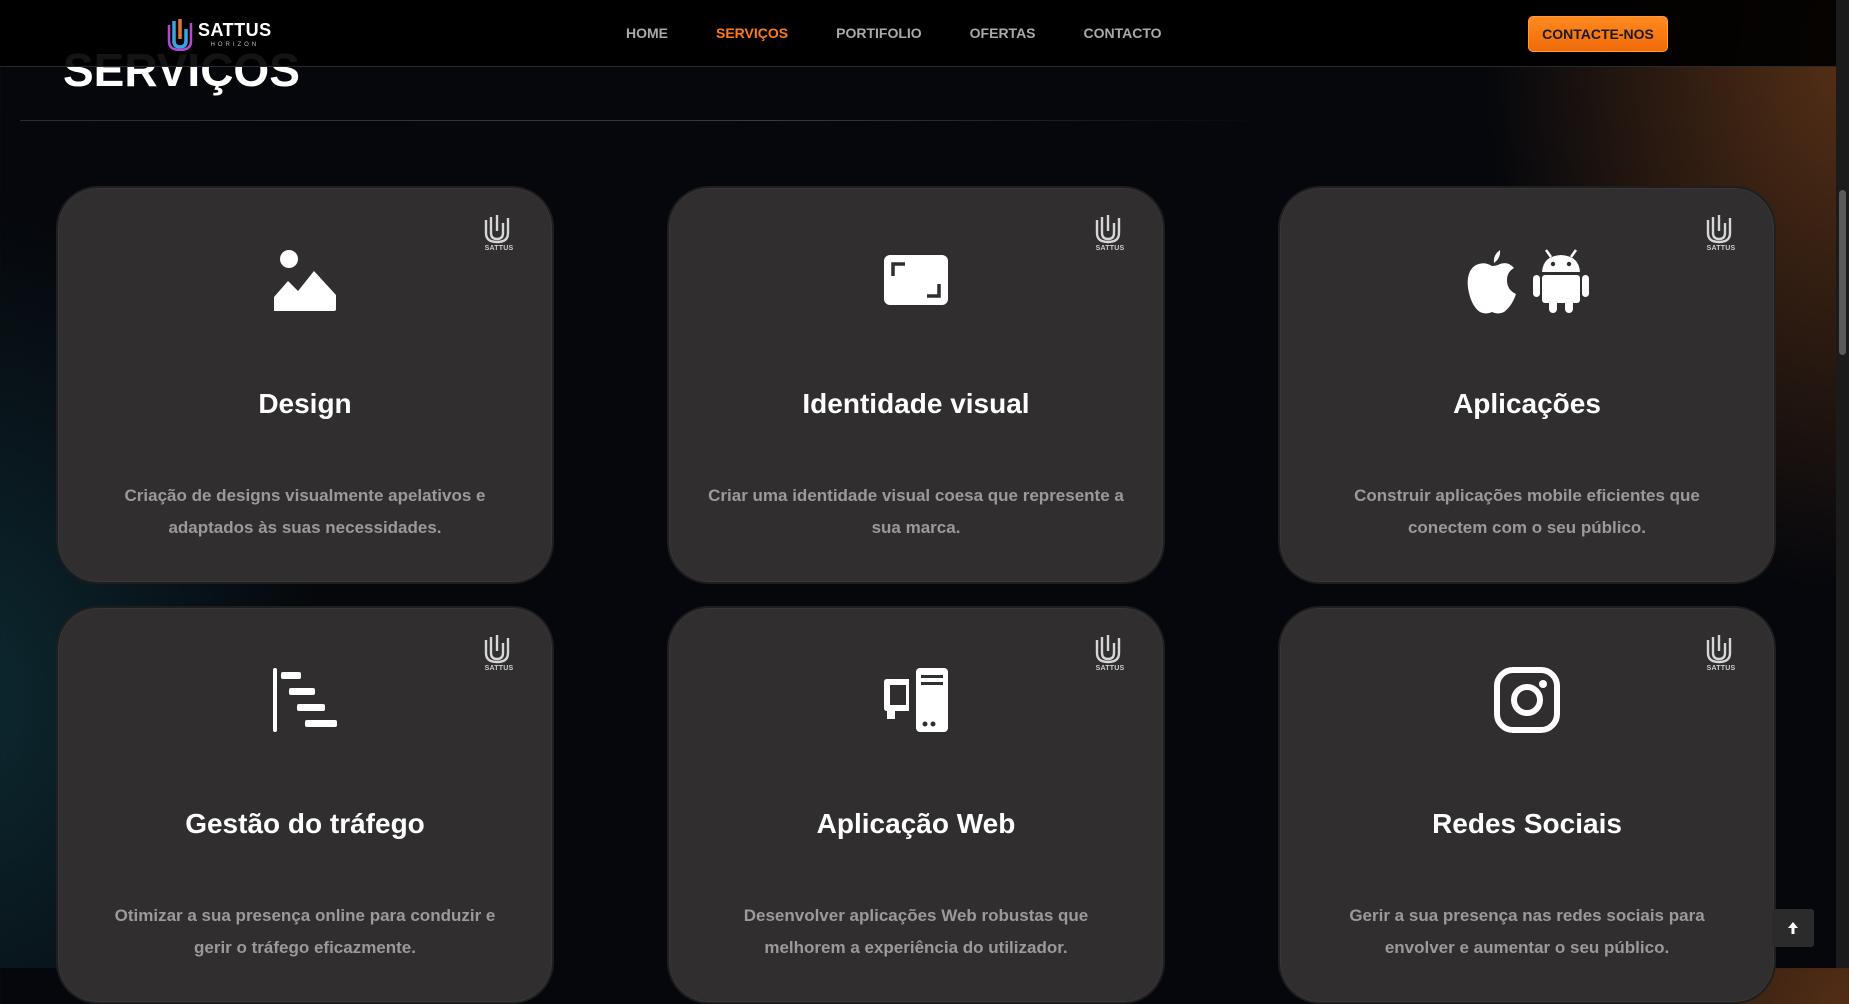 The width and height of the screenshot is (1849, 1004). Describe the element at coordinates (1598, 34) in the screenshot. I see `contact-us-button: CONTACTE-NOS` at that location.